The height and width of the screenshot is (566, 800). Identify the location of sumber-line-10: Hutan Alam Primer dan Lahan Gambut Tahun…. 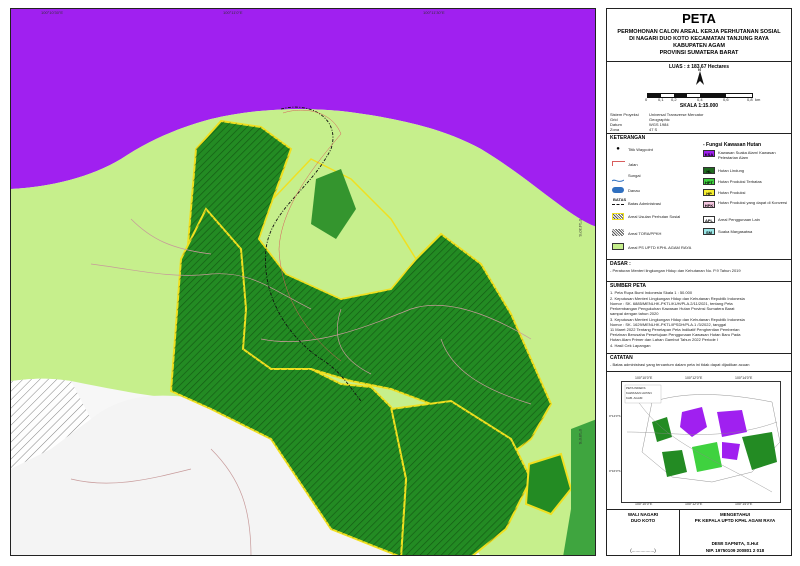
(664, 339).